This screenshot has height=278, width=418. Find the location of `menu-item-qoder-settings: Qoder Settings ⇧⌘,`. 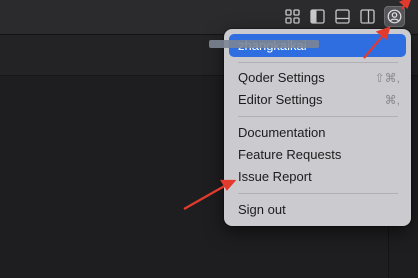

menu-item-qoder-settings: Qoder Settings ⇧⌘, is located at coordinates (317, 78).